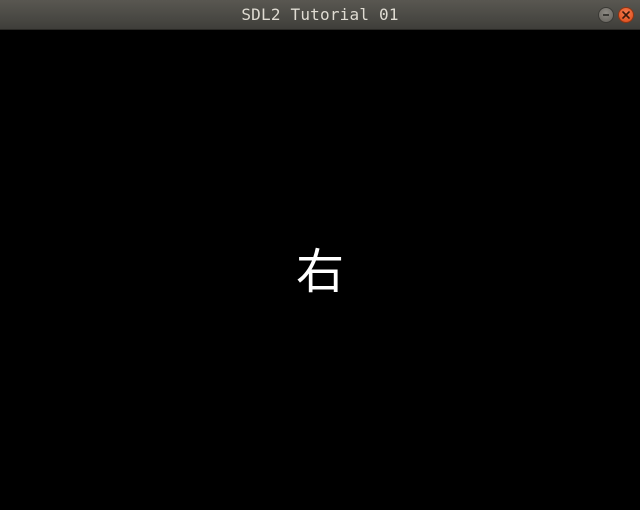  I want to click on titlebar: SDL2 Tutorial 01, so click(320, 15).